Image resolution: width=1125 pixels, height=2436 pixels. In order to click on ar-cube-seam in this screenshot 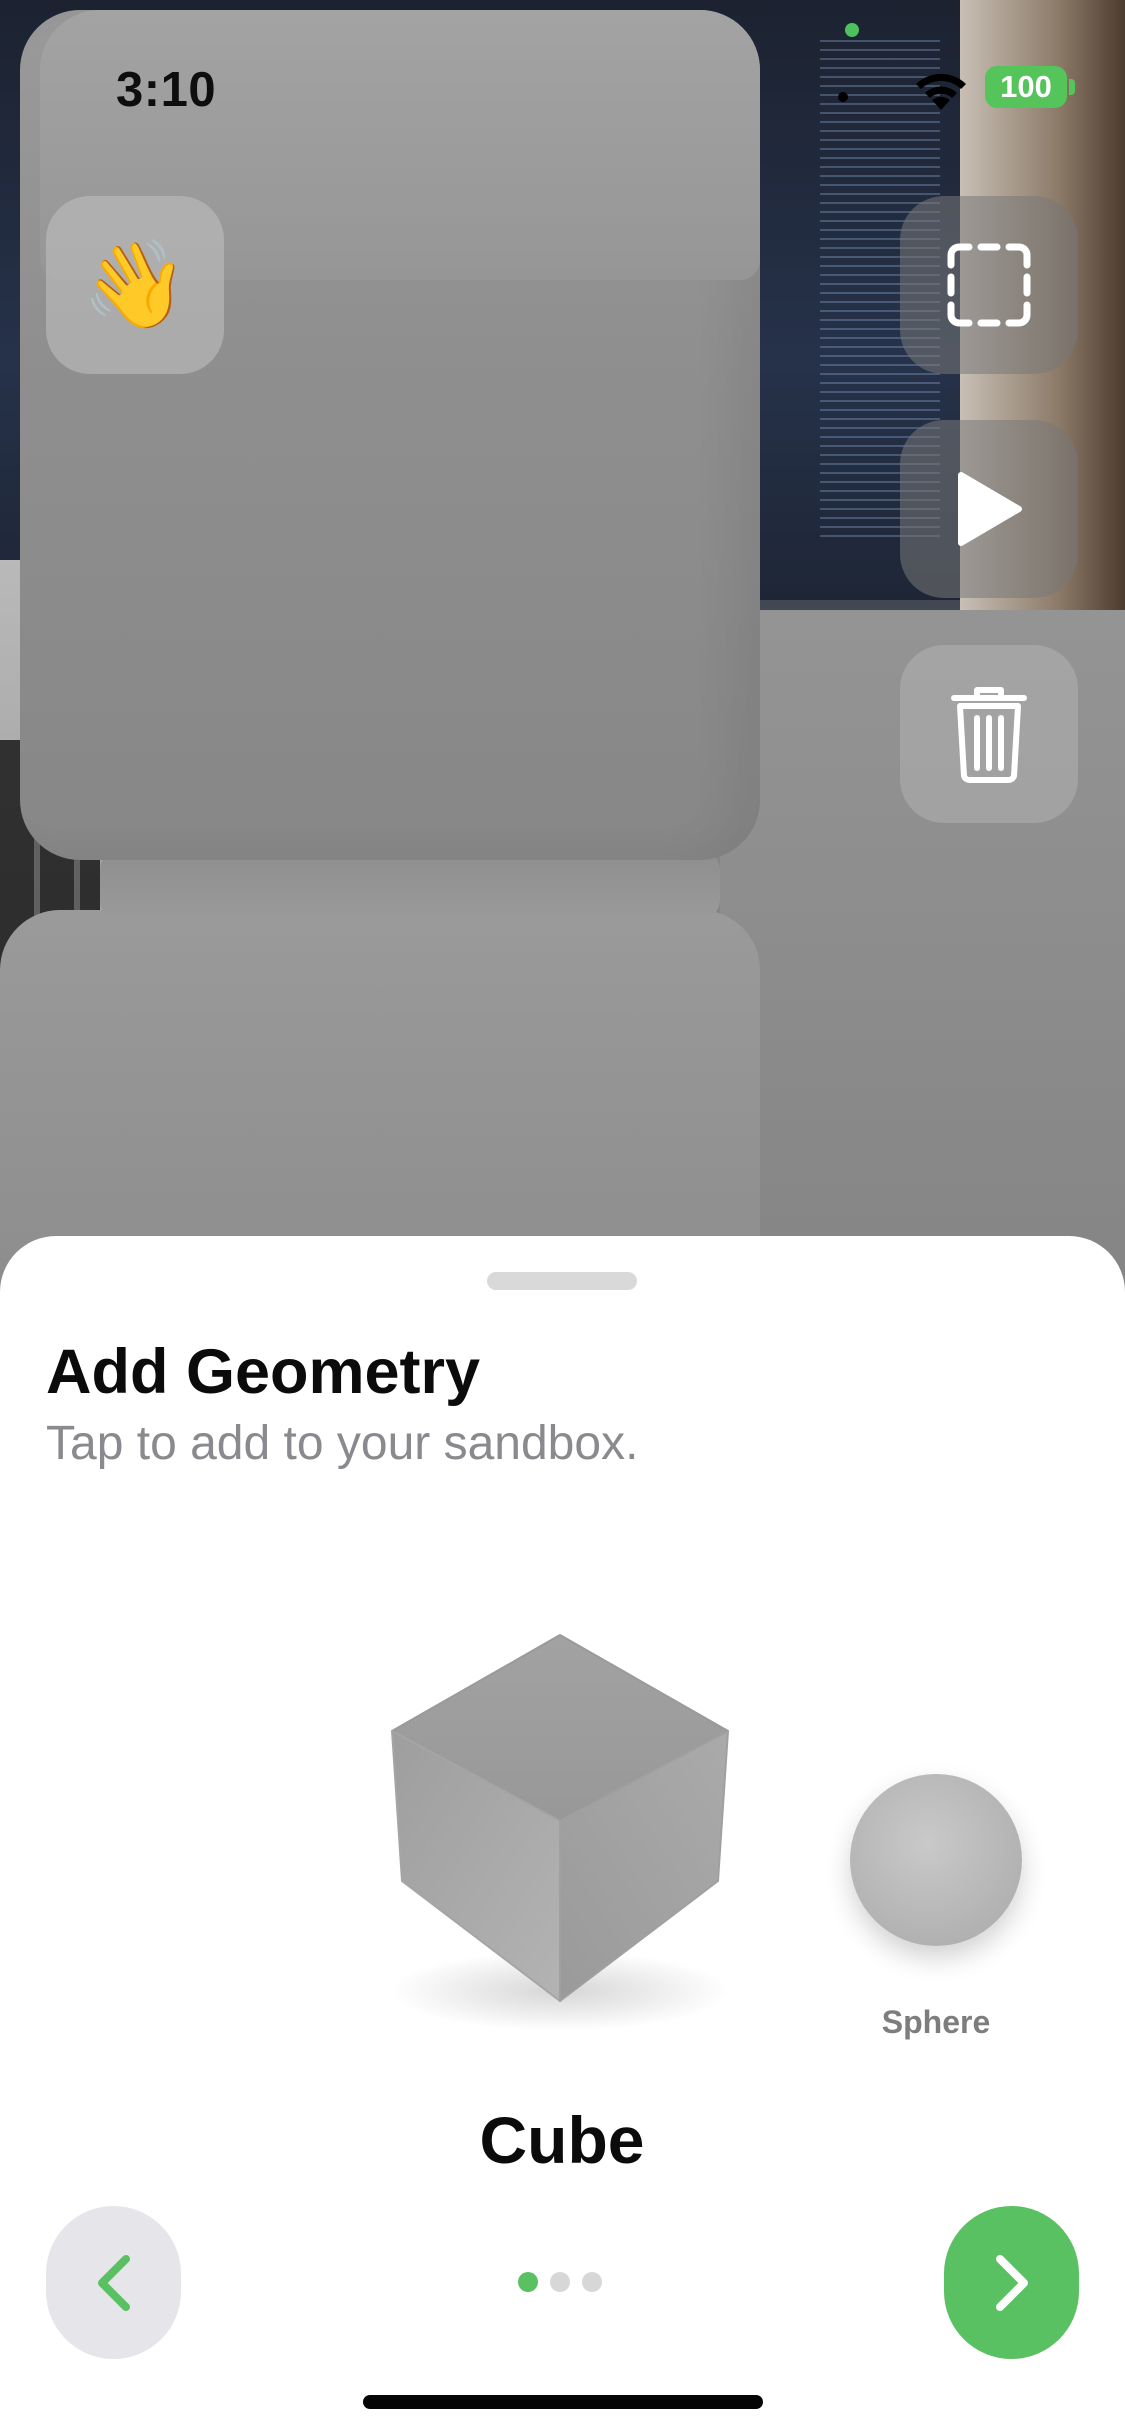, I will do `click(410, 885)`.